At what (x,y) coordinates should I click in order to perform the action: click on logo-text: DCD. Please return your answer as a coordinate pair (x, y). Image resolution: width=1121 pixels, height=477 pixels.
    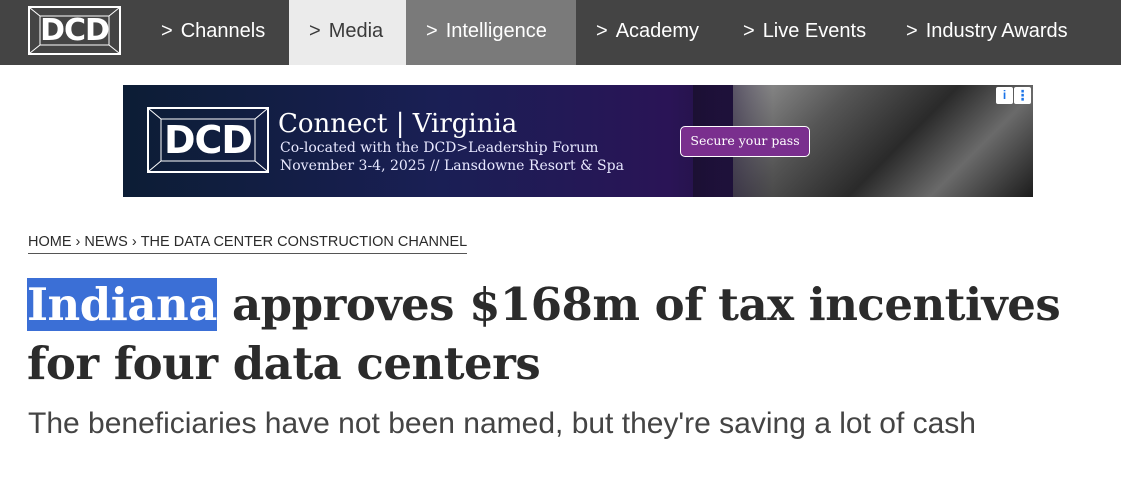
    Looking at the image, I should click on (75, 30).